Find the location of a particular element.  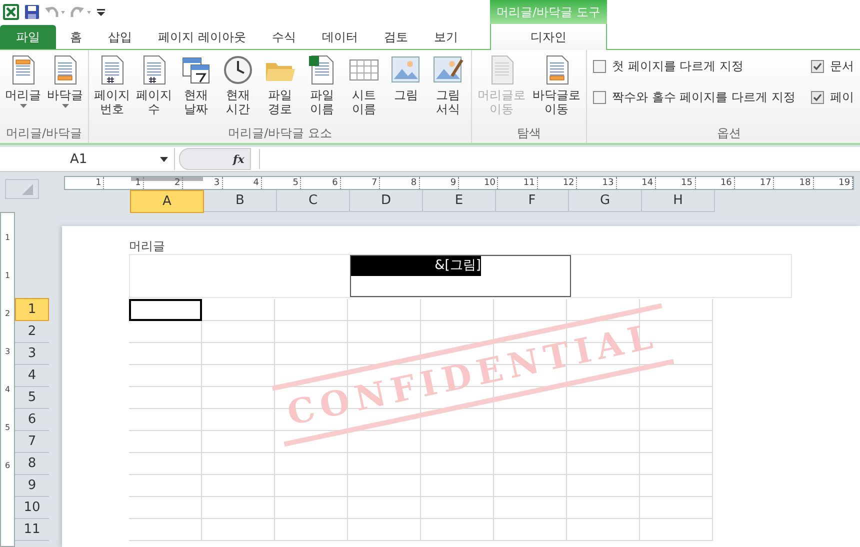

ribbon-button: 바닥글로 이동 is located at coordinates (556, 89).